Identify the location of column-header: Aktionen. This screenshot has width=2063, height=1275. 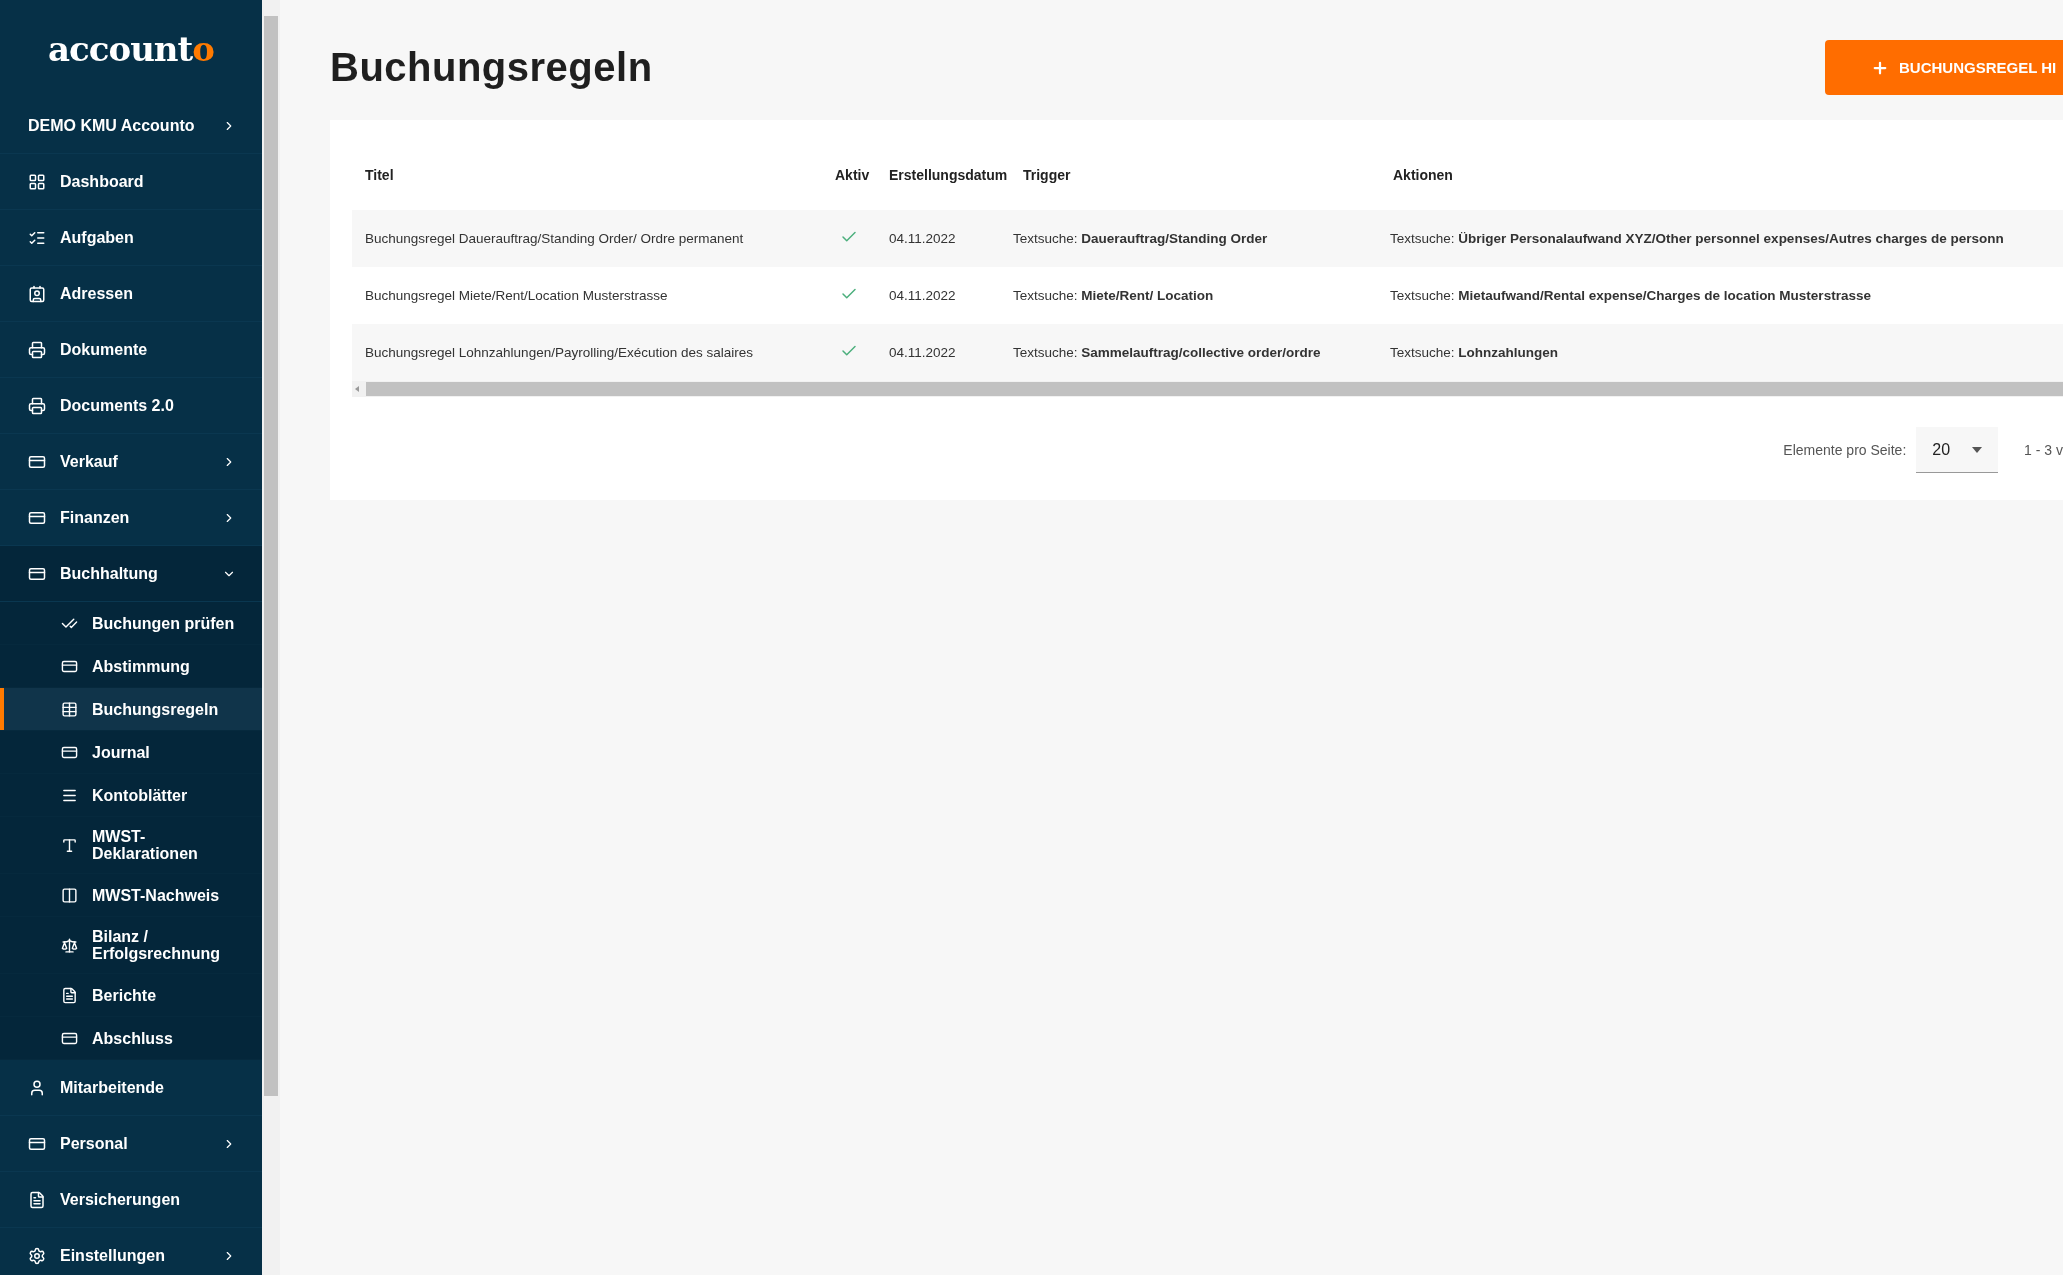
(1721, 175).